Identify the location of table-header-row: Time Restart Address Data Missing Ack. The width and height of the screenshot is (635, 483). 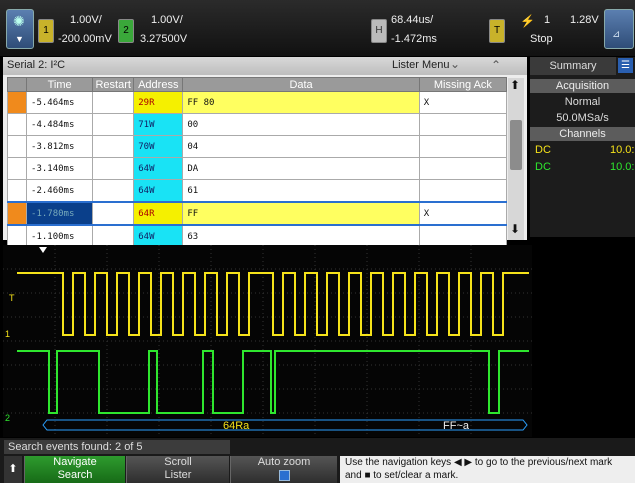
(257, 84).